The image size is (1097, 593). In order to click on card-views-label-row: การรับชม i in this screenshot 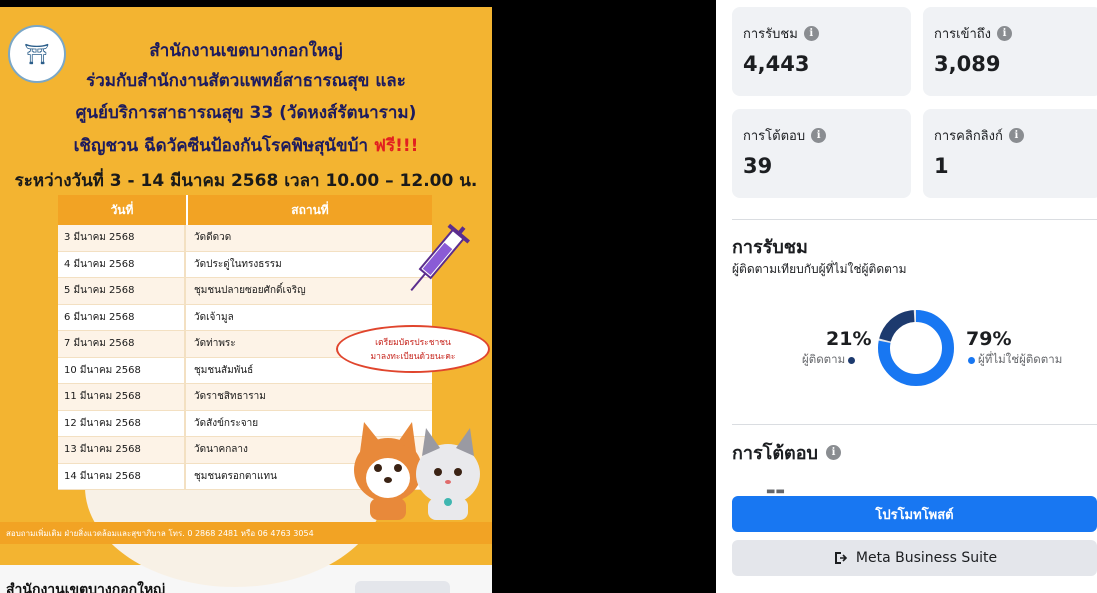, I will do `click(781, 33)`.